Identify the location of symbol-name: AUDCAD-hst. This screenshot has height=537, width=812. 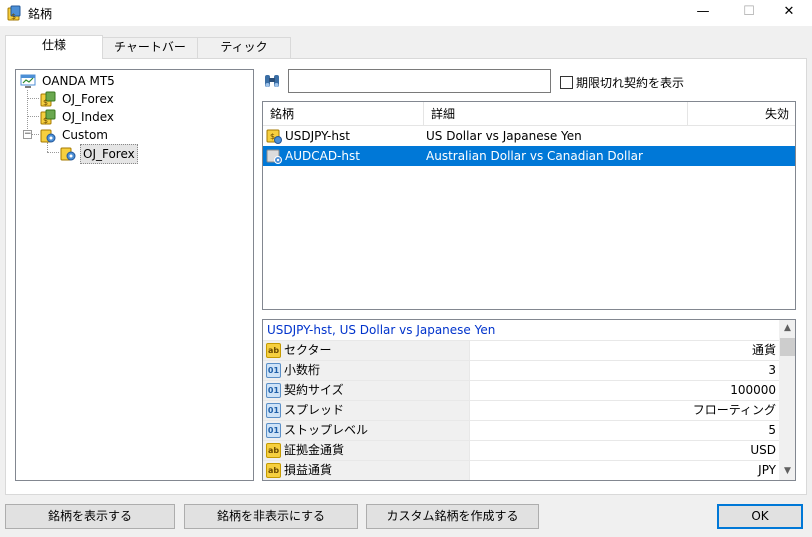
(322, 156).